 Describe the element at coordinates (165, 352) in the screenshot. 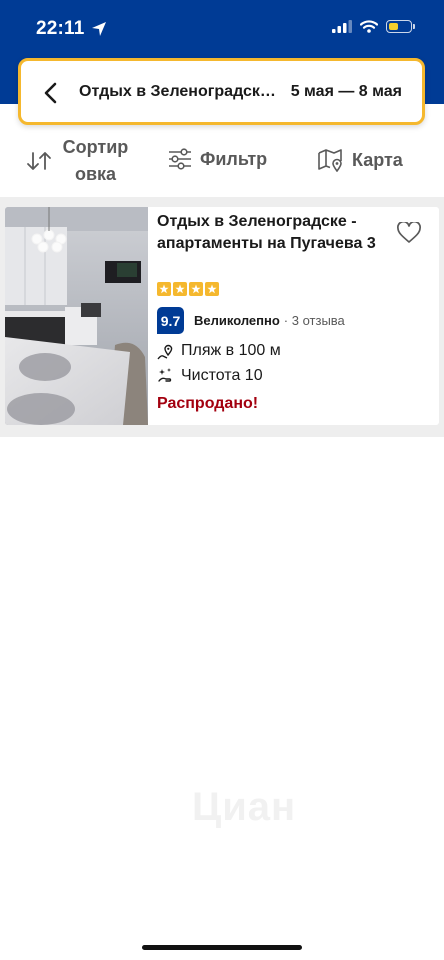

I see `beach-pin-icon` at that location.